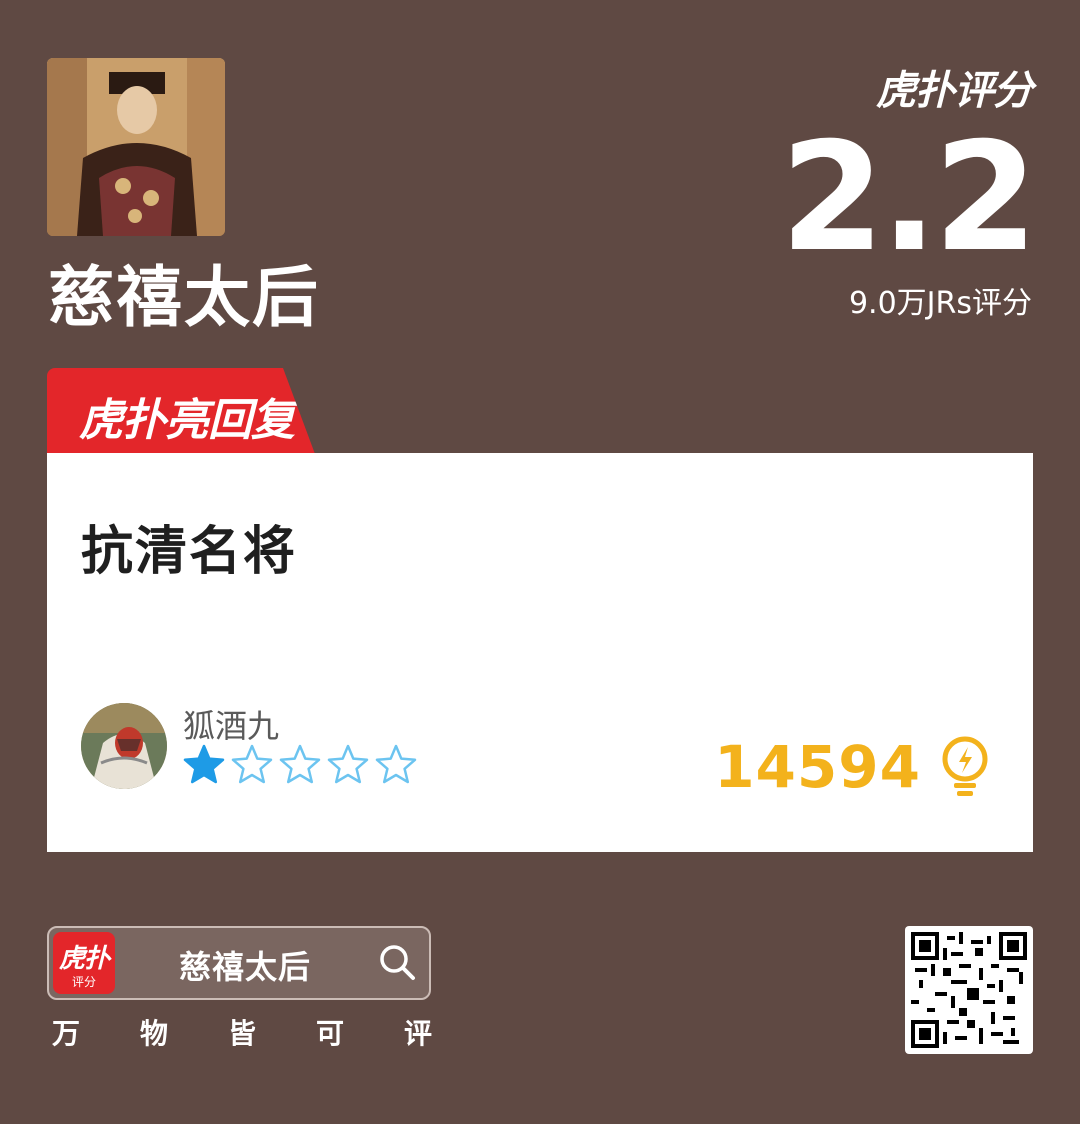 This screenshot has width=1080, height=1124. What do you see at coordinates (965, 767) in the screenshot?
I see `lightbulb-icon` at bounding box center [965, 767].